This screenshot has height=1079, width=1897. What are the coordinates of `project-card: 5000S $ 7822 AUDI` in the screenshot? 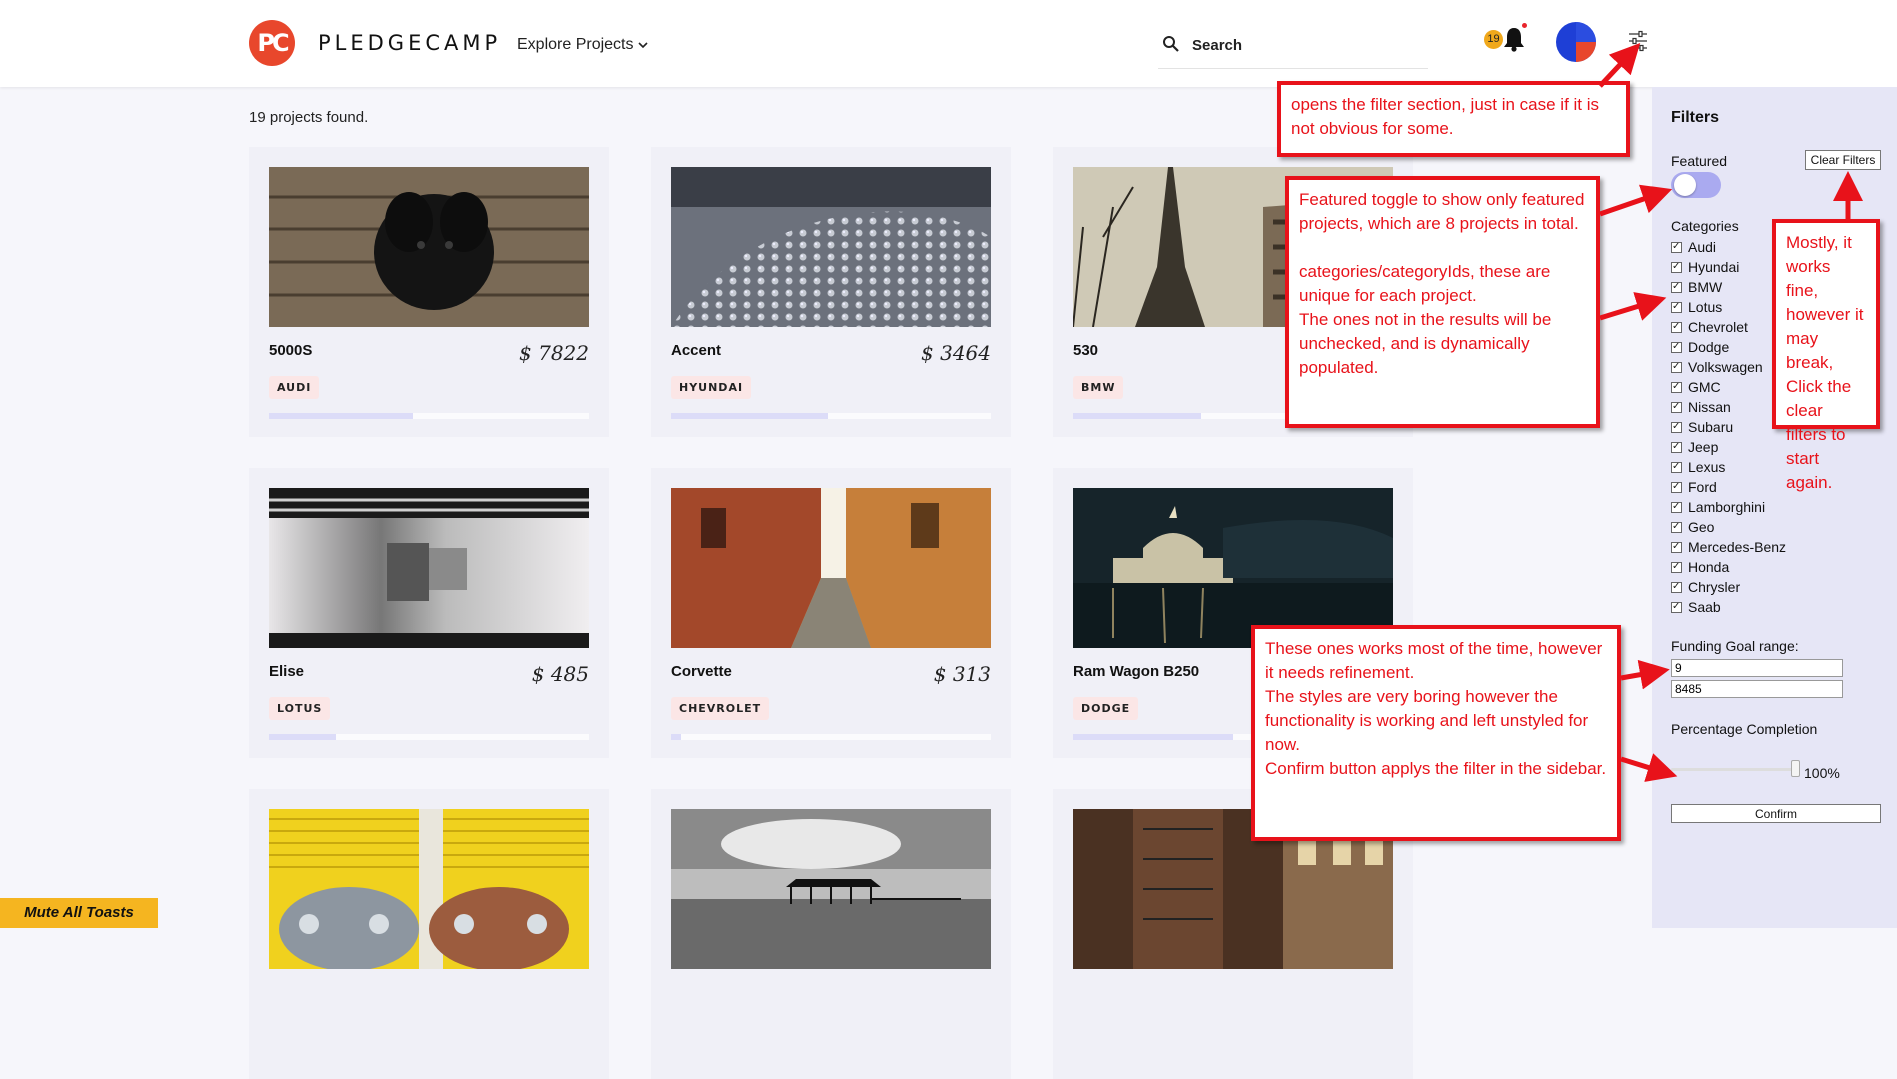 It's located at (429, 292).